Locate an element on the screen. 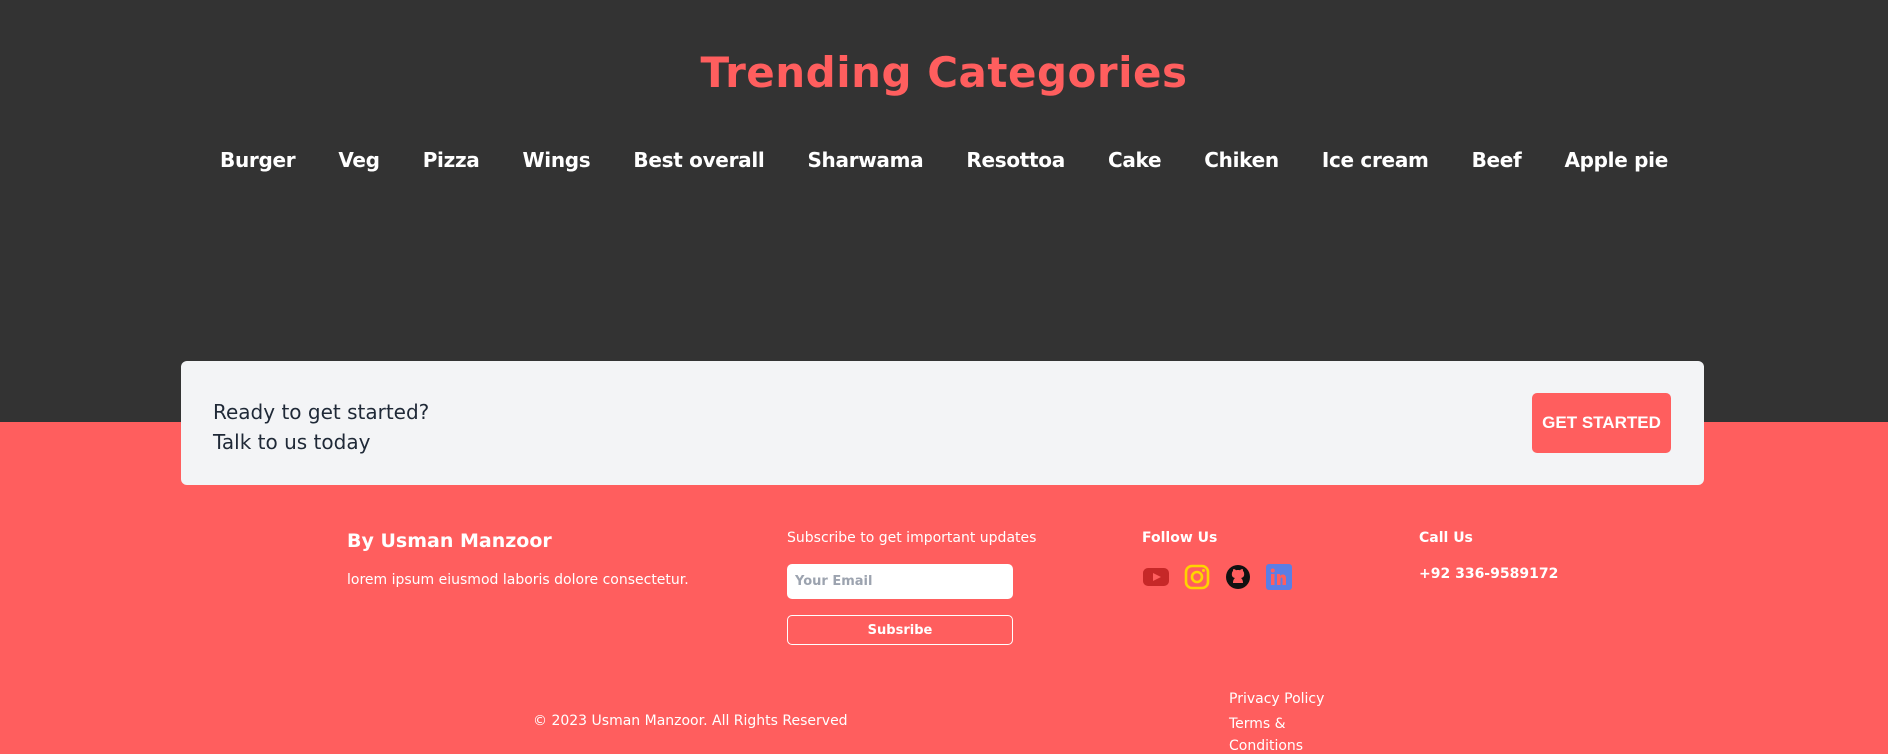 This screenshot has height=754, width=1888. footer-author: By Usman Manzoor is located at coordinates (449, 541).